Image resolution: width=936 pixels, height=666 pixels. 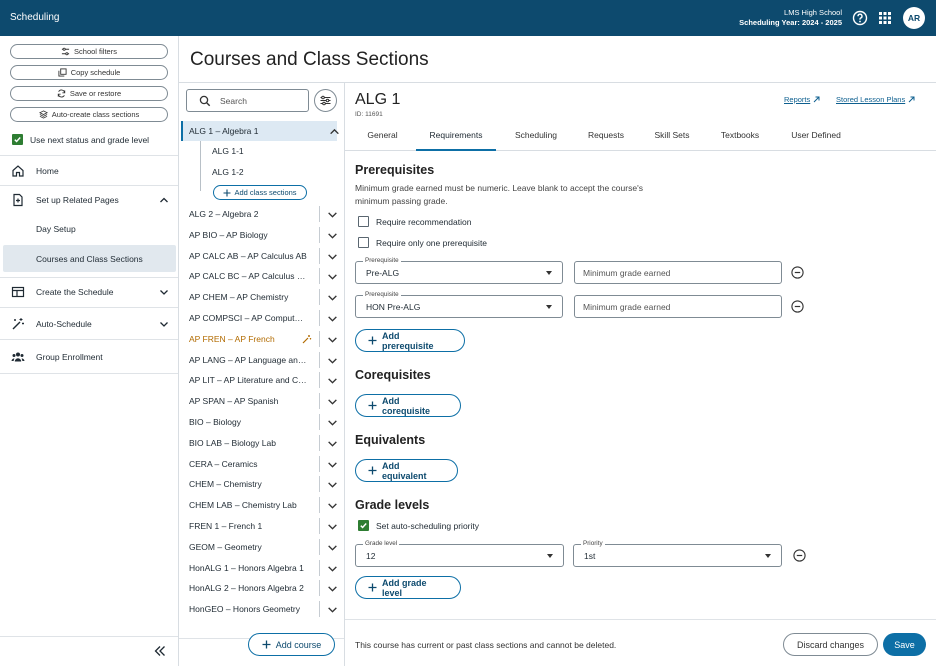 What do you see at coordinates (228, 172) in the screenshot?
I see `section-item: ALG 1-2` at bounding box center [228, 172].